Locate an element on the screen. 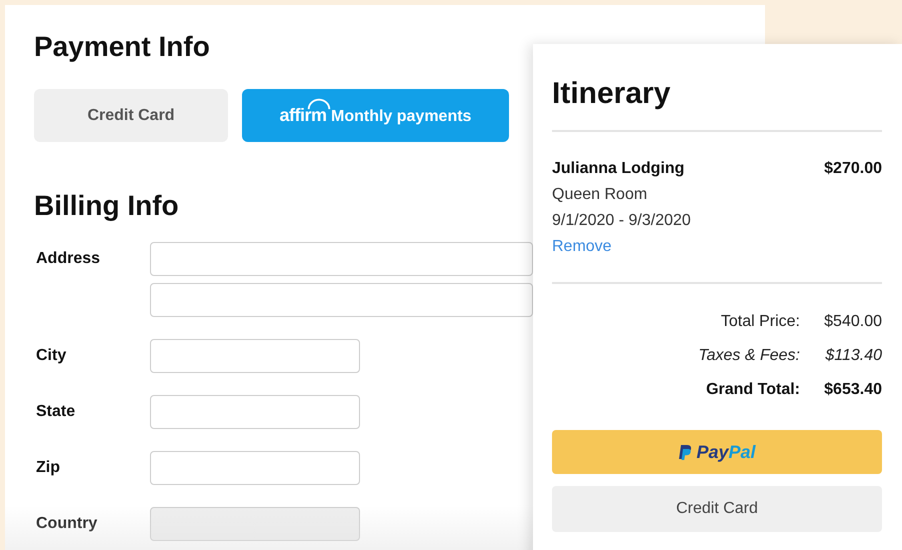  field-label: Address is located at coordinates (68, 259).